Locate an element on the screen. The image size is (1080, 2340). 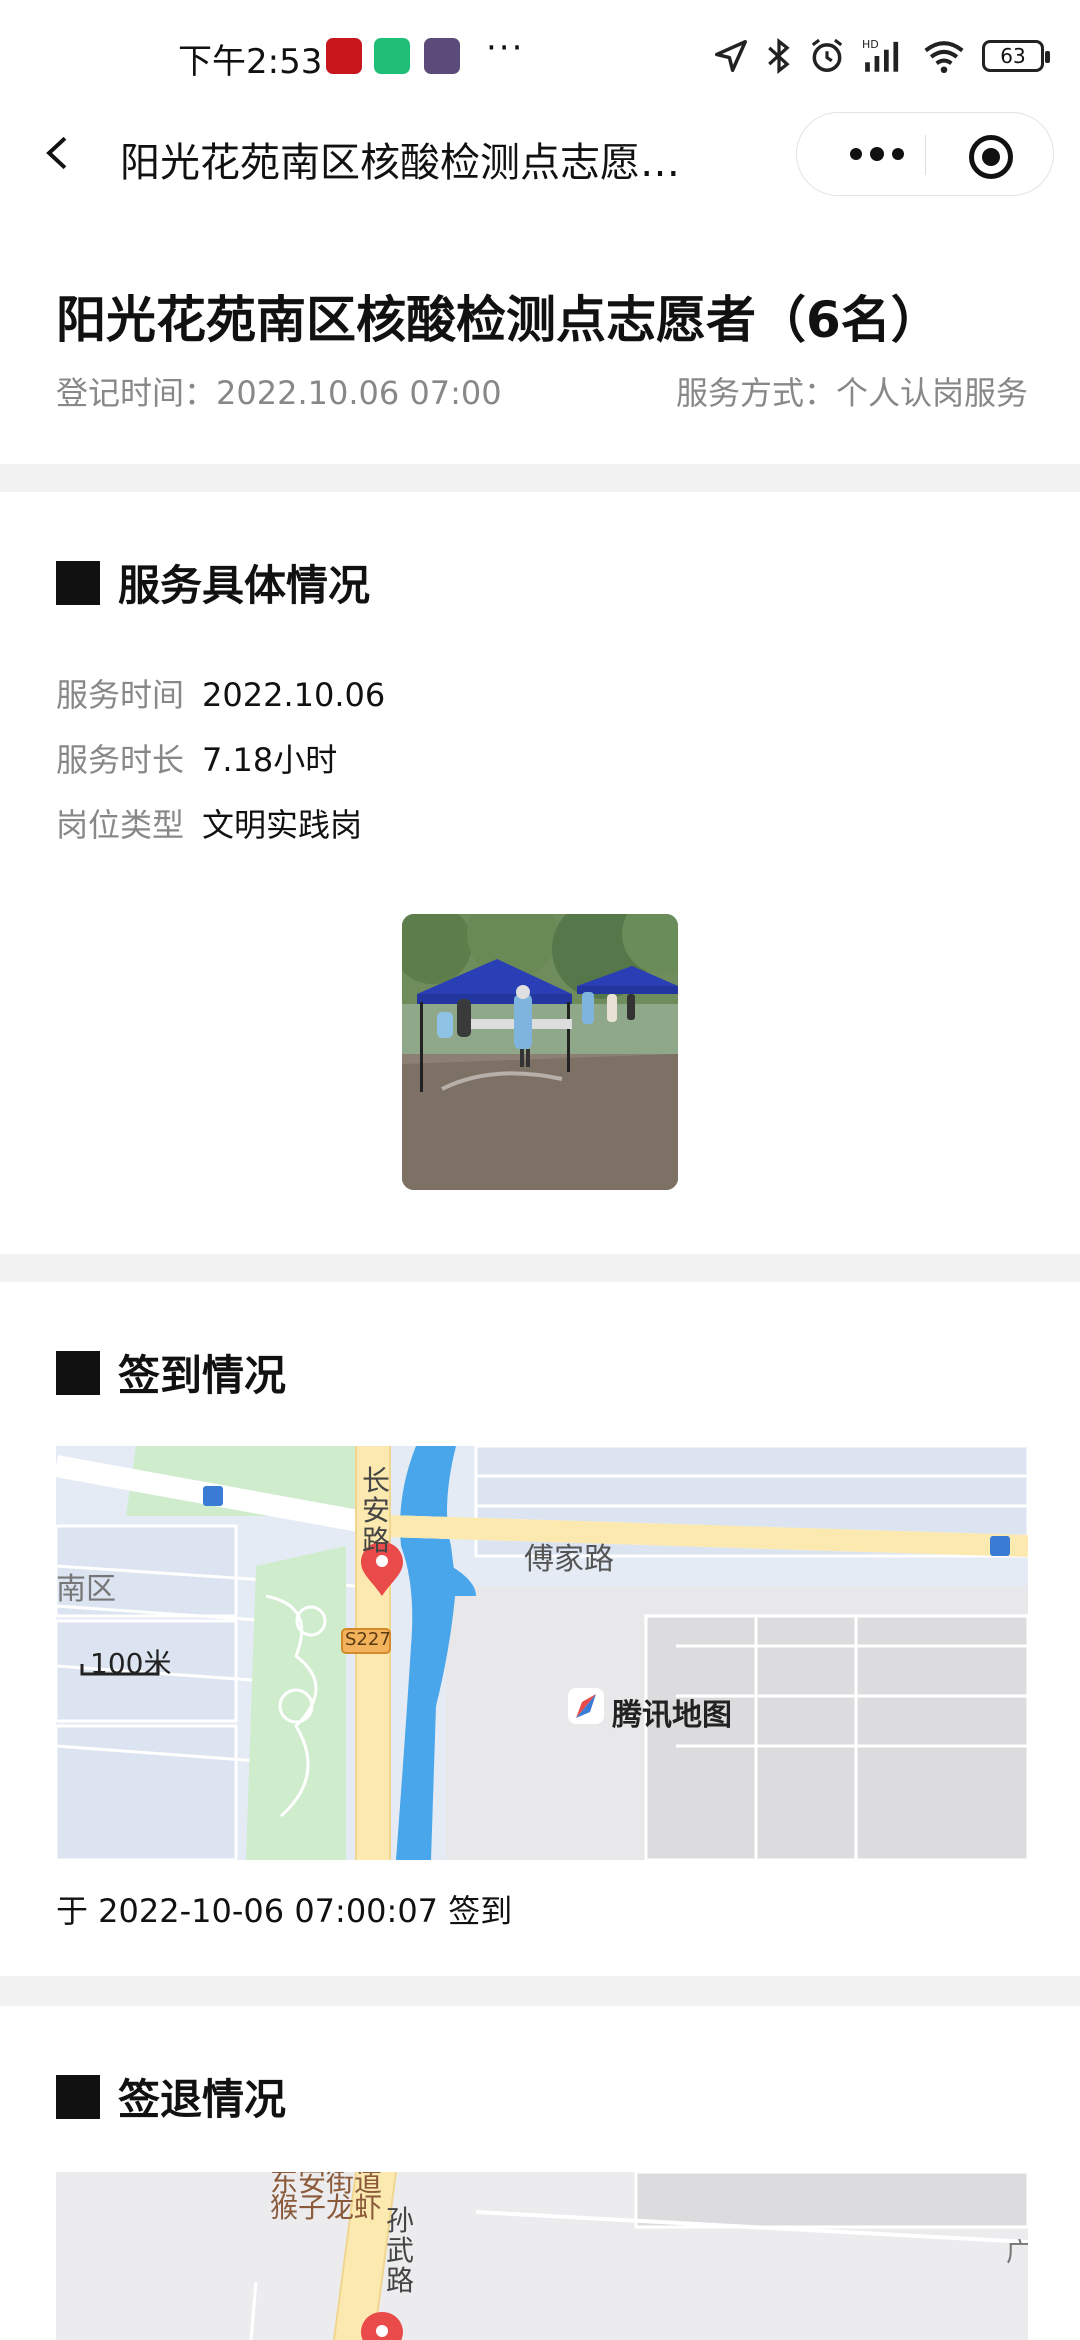
map-poi-label: 猴子龙虾 is located at coordinates (326, 2207).